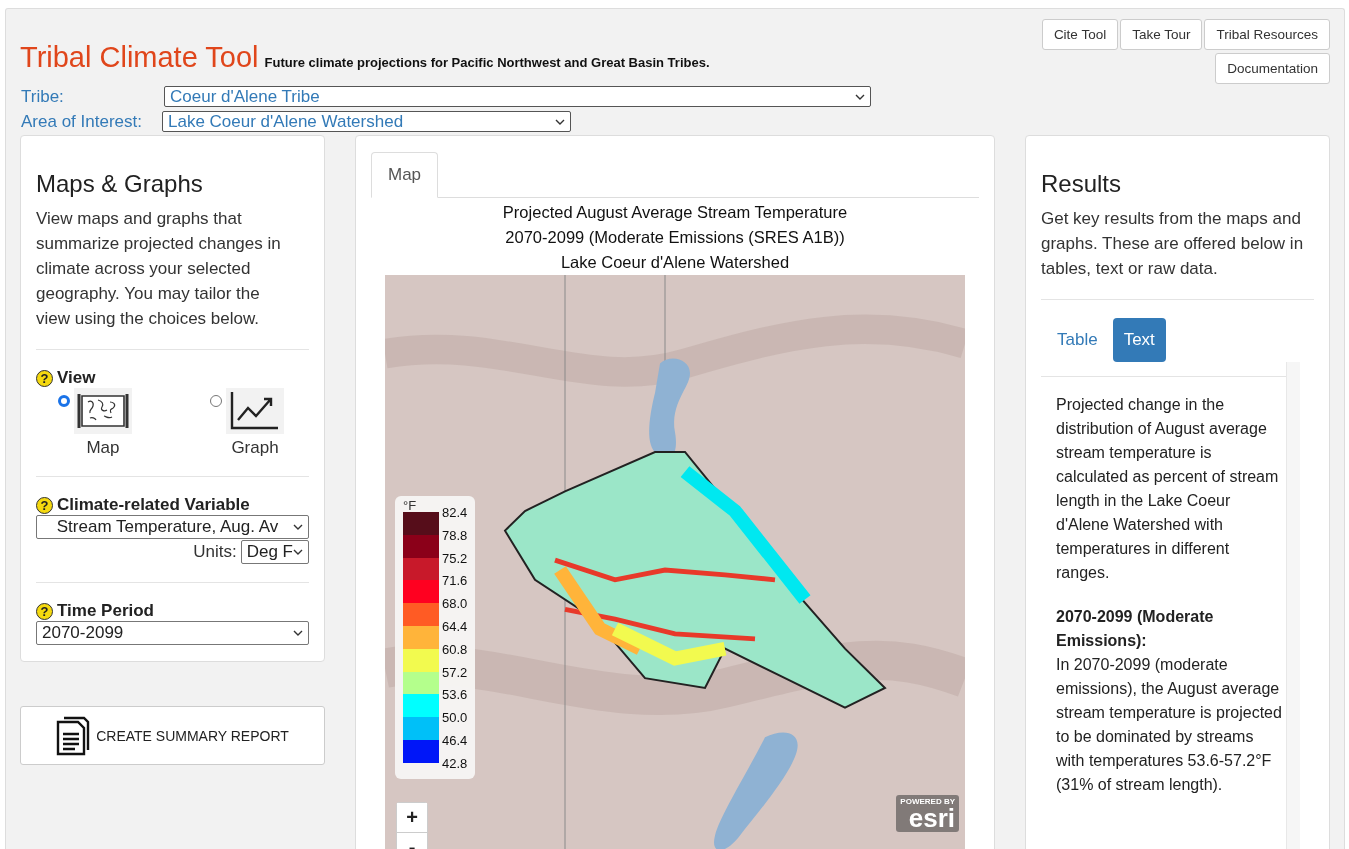  I want to click on selector-label: Area of Interest:, so click(82, 121).